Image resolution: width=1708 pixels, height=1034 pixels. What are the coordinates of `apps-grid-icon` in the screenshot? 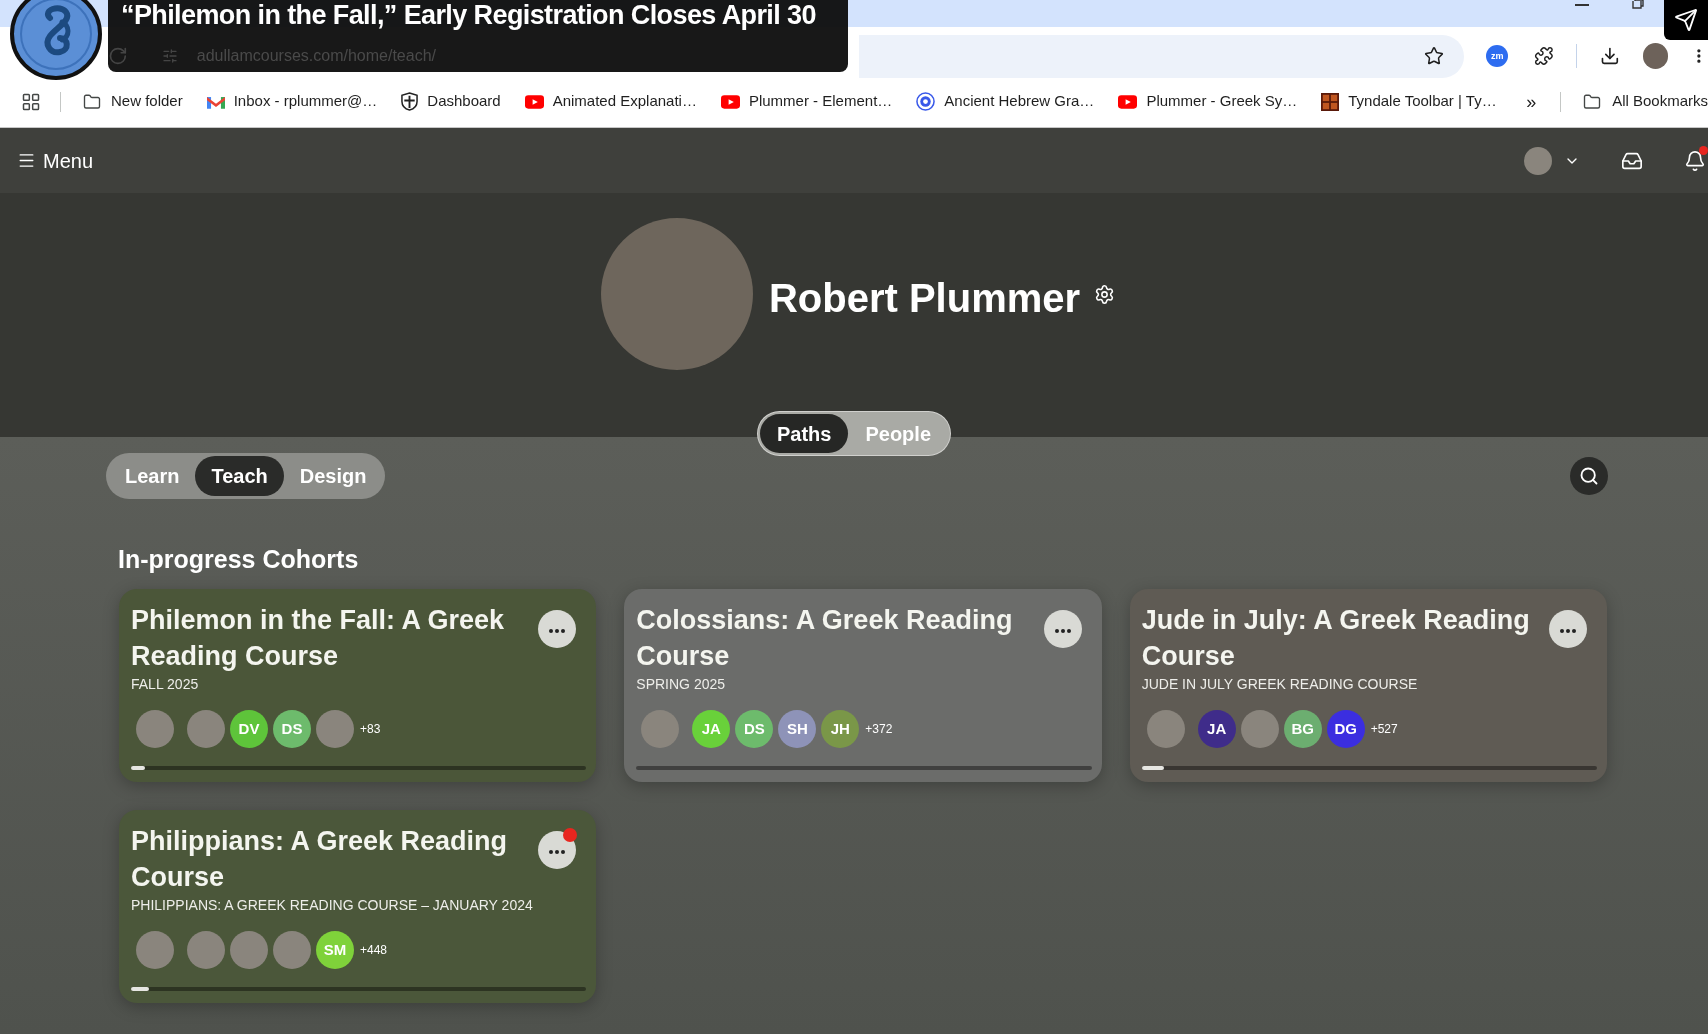 It's located at (31, 101).